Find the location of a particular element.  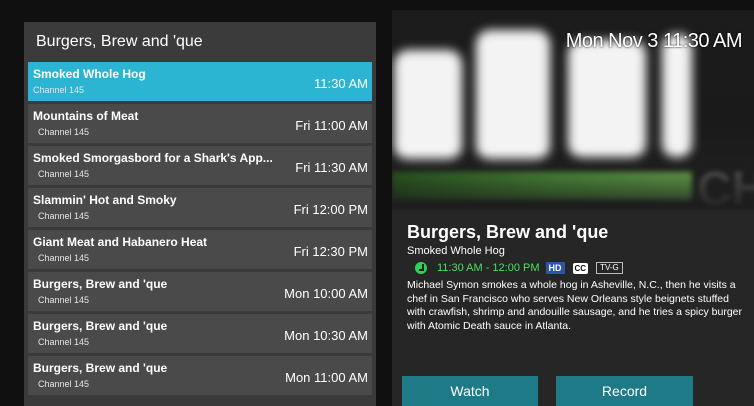

episode-row-title: Slammin' Hot and Smoky is located at coordinates (105, 200).